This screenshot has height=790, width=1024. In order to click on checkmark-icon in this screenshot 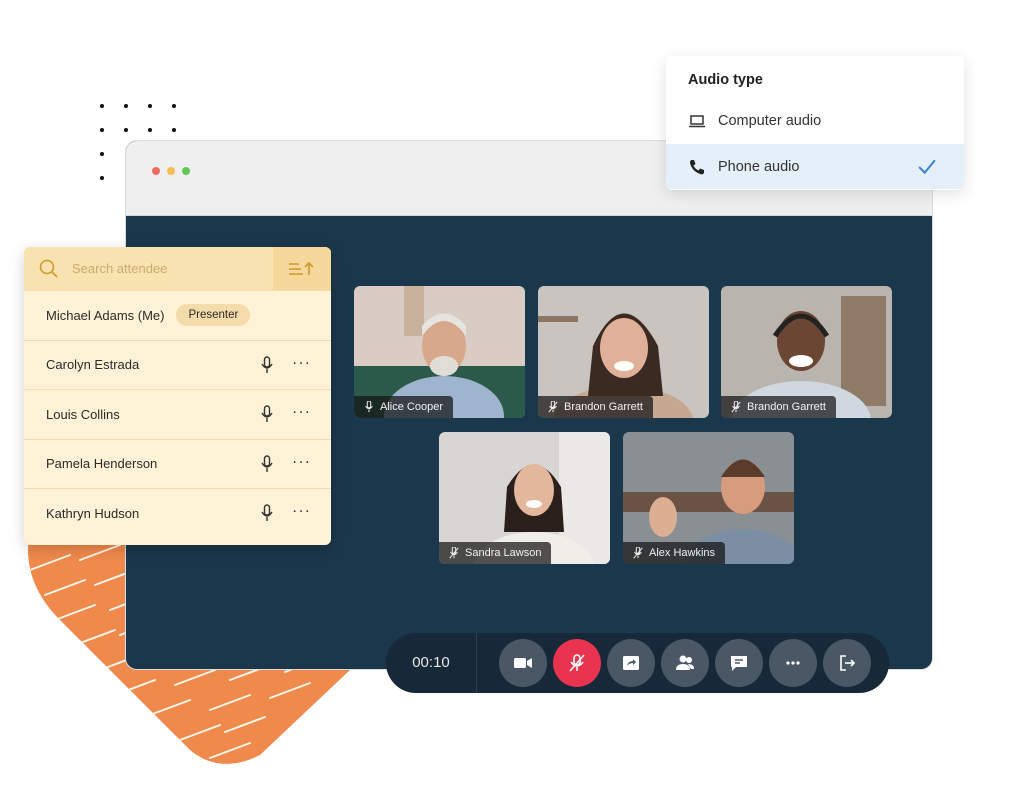, I will do `click(927, 166)`.